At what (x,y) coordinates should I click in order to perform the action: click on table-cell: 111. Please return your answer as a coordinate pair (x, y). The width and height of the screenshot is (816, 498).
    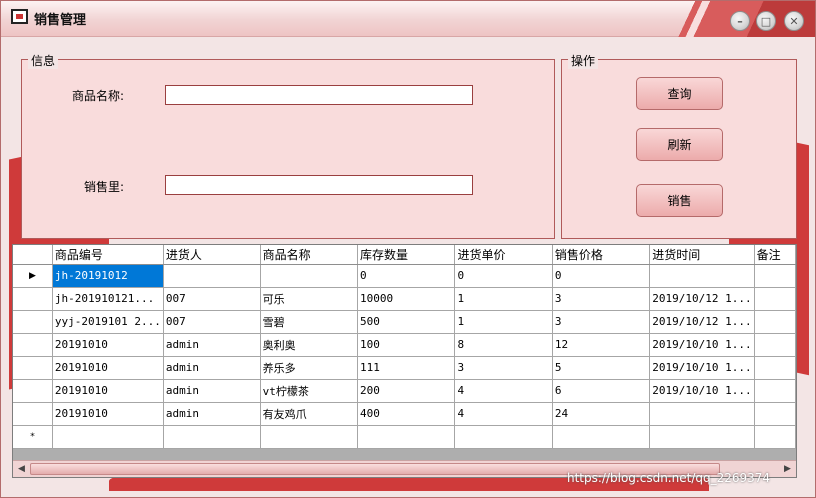
    Looking at the image, I should click on (406, 368).